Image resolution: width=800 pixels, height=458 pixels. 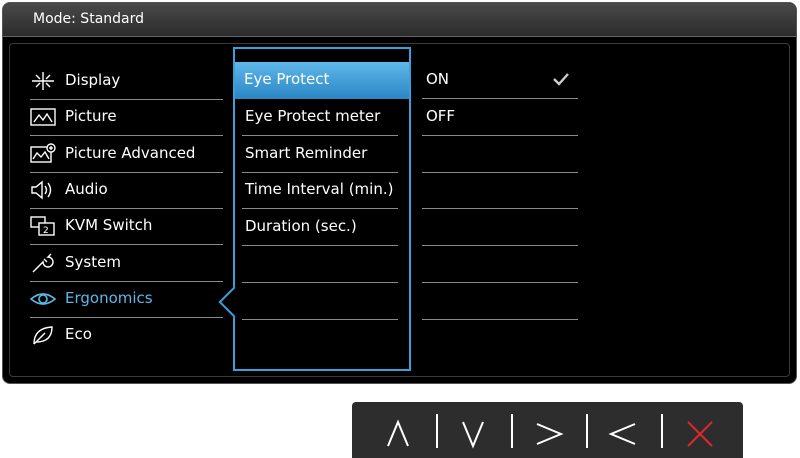 I want to click on picture-icon, so click(x=43, y=117).